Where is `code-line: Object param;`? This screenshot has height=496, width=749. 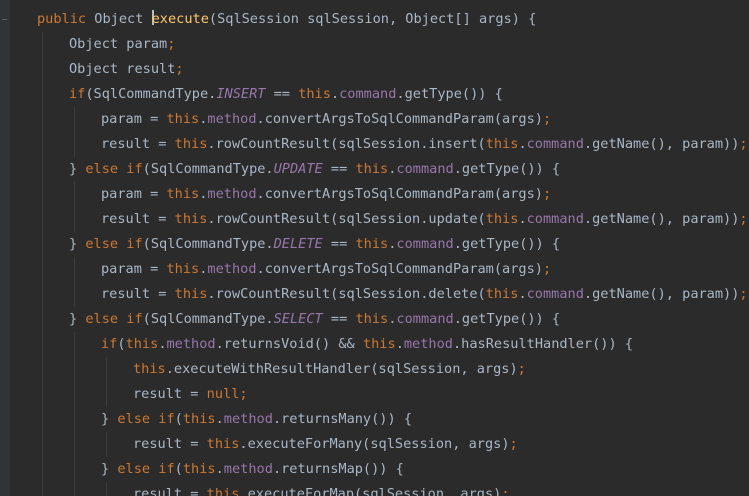
code-line: Object param; is located at coordinates (374, 44).